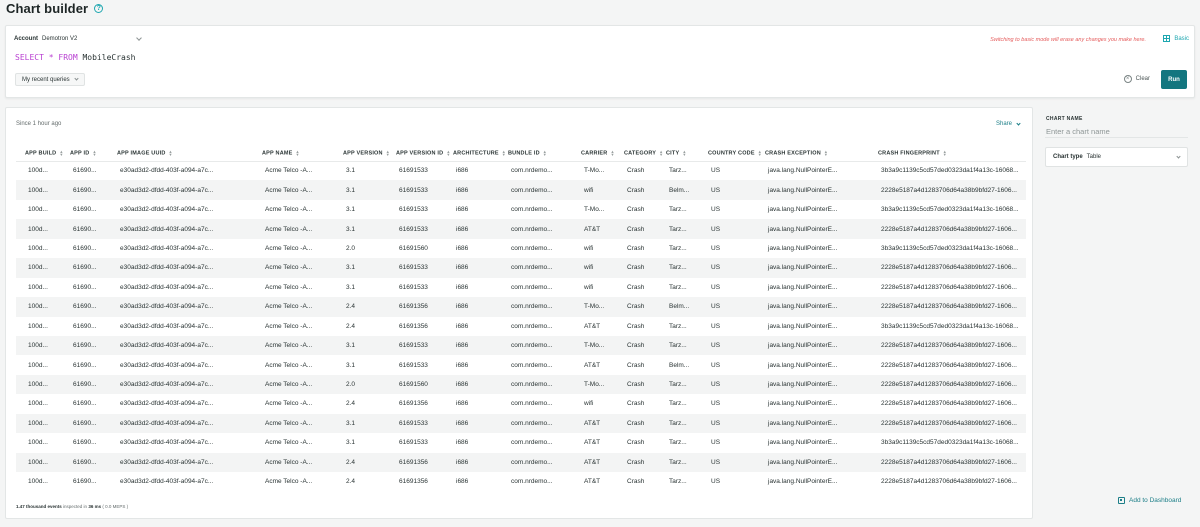  I want to click on column-header: CRASH EXCEPTION ▲ ▼, so click(812, 154).